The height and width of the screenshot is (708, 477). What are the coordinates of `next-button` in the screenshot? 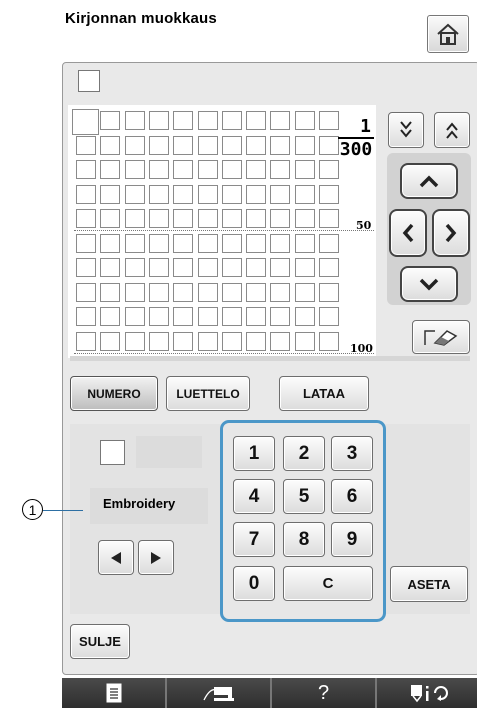 It's located at (156, 557).